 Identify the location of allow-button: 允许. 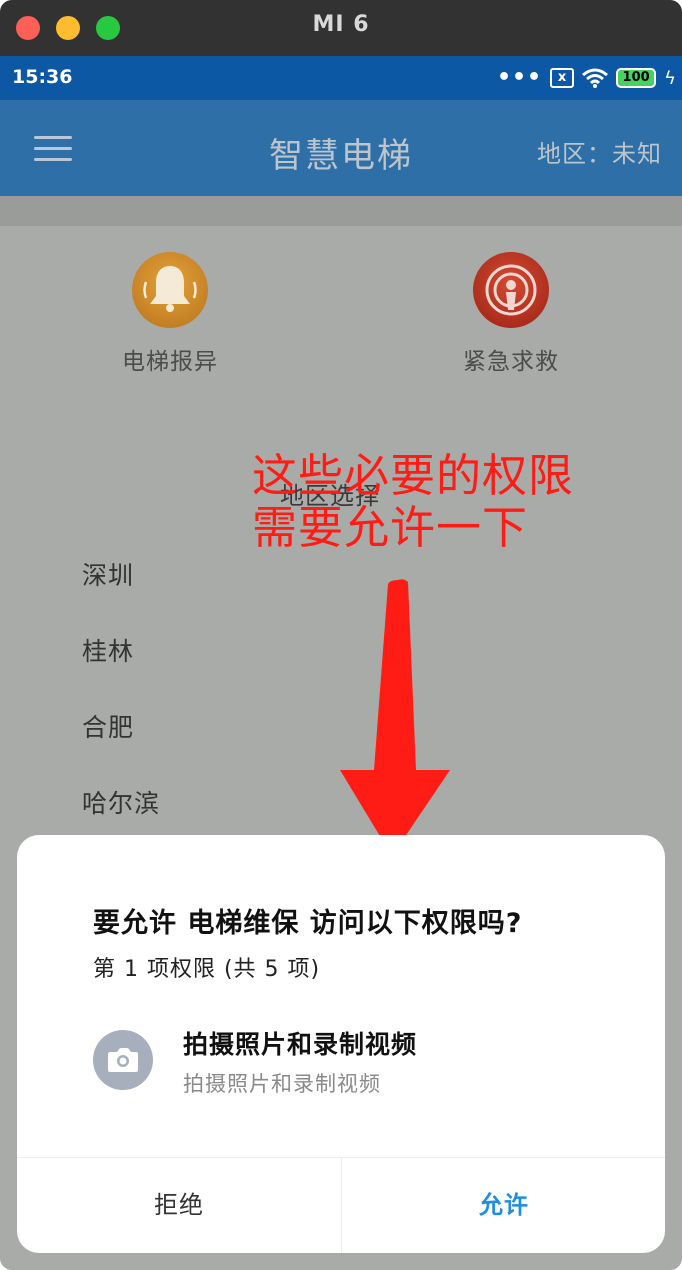
(503, 1205).